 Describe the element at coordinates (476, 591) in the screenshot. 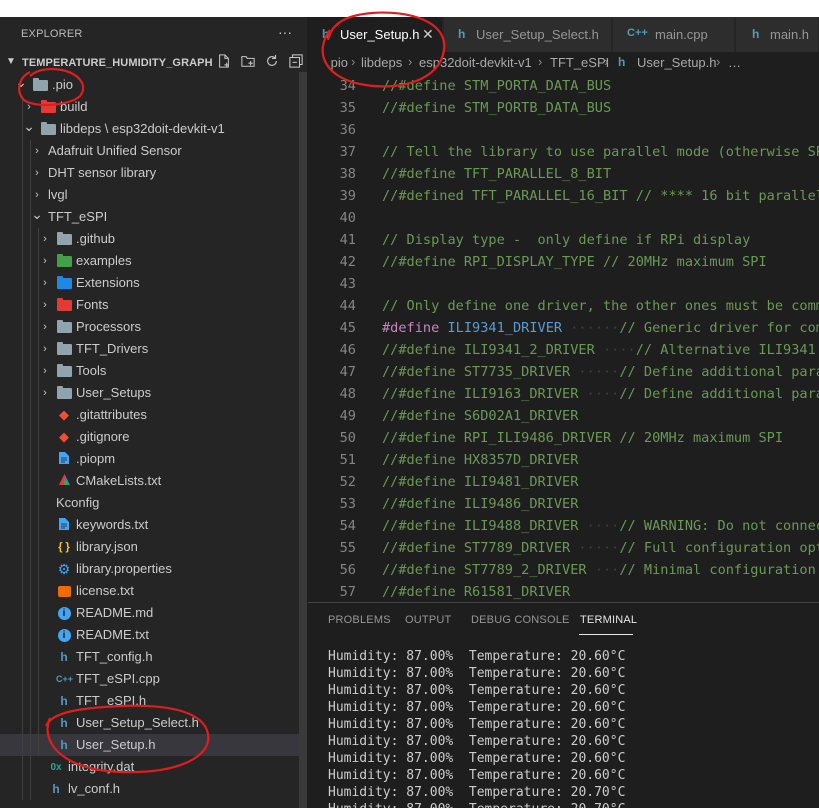

I see `code-text: //#define R61581_DRIVER` at that location.